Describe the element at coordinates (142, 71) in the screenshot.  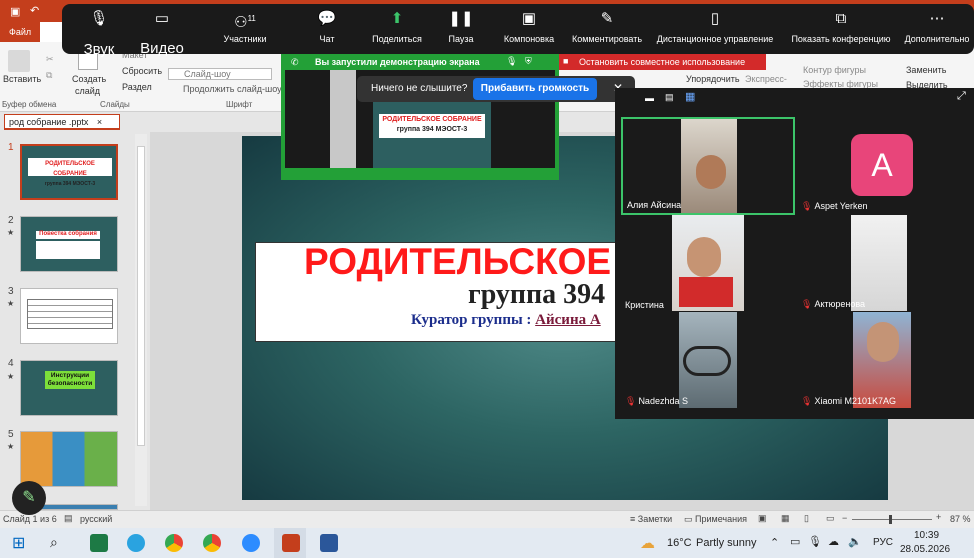
I see `reset-button: Сбросить` at that location.